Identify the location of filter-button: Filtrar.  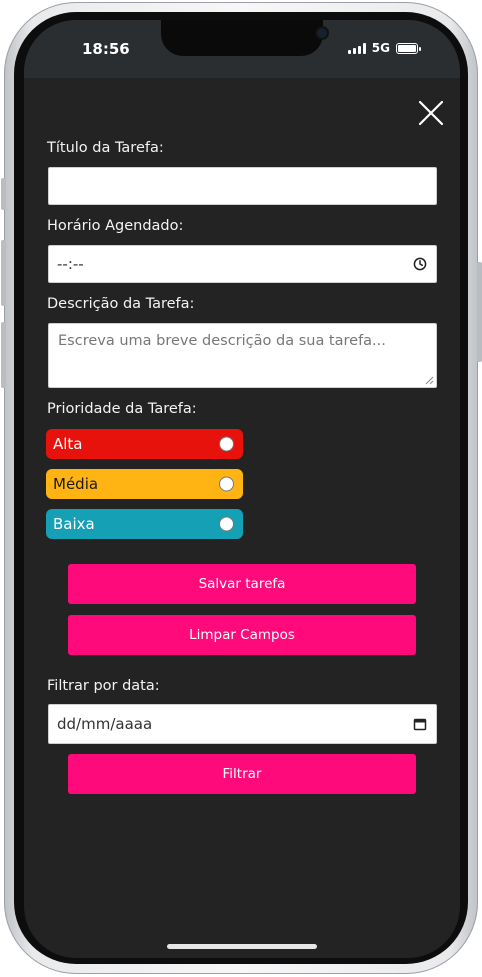
(242, 774).